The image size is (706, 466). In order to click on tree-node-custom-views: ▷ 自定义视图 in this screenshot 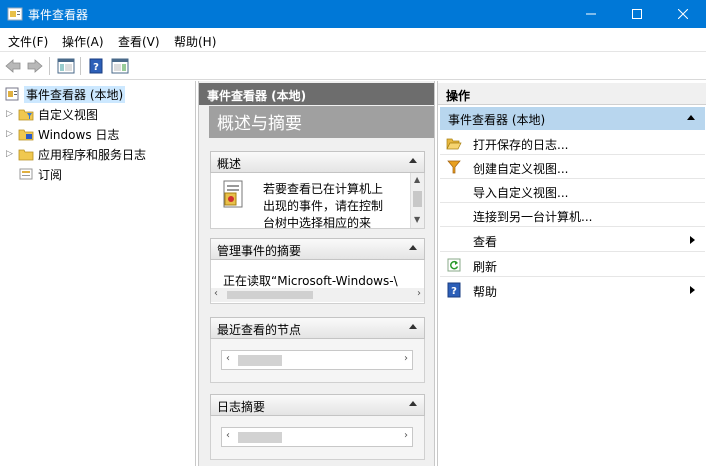, I will do `click(52, 114)`.